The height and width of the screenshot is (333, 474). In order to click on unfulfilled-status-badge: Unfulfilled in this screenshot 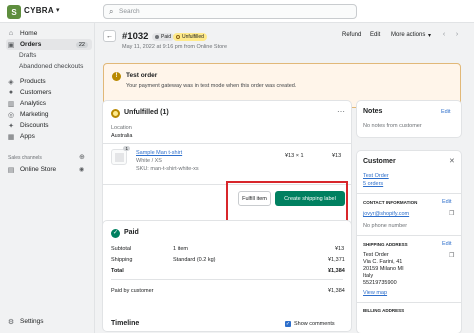, I will do `click(190, 37)`.